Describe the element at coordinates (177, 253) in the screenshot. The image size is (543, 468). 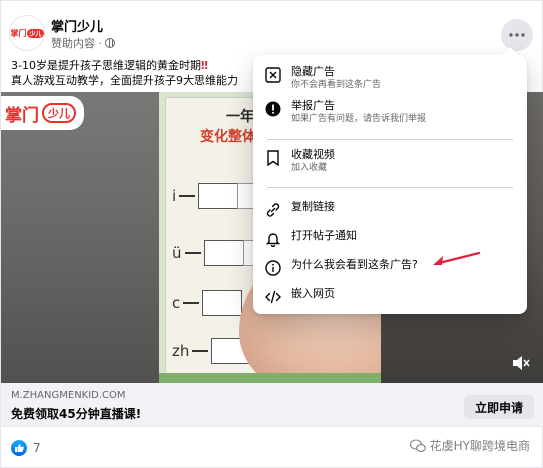
I see `pinyin-label: ü` at that location.